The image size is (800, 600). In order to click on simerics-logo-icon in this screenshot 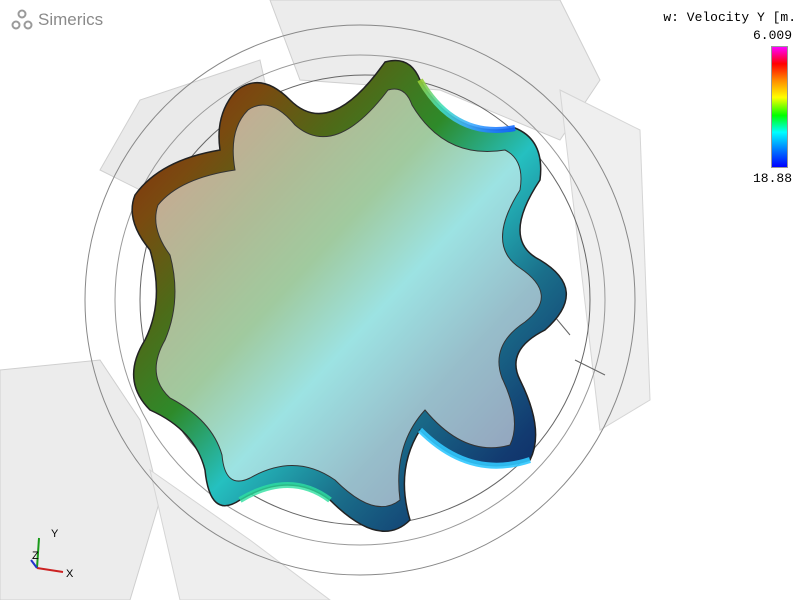, I will do `click(22, 19)`.